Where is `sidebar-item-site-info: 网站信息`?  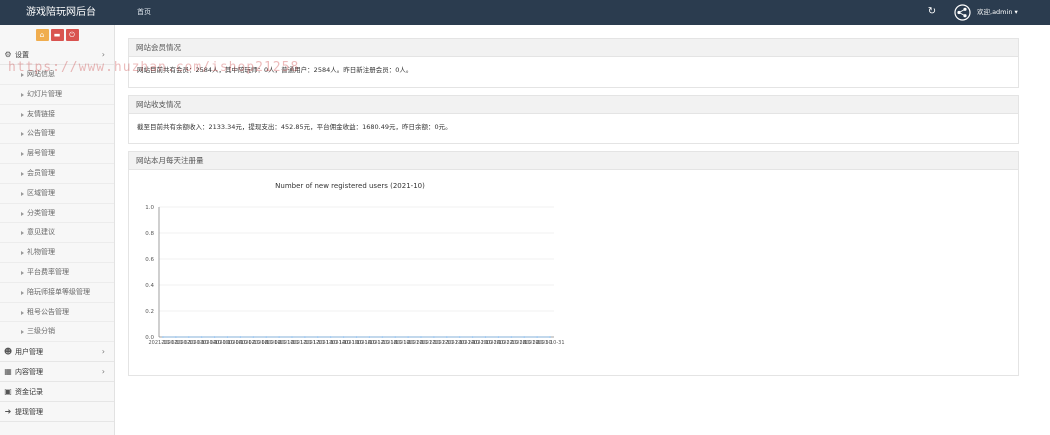 sidebar-item-site-info: 网站信息 is located at coordinates (57, 75).